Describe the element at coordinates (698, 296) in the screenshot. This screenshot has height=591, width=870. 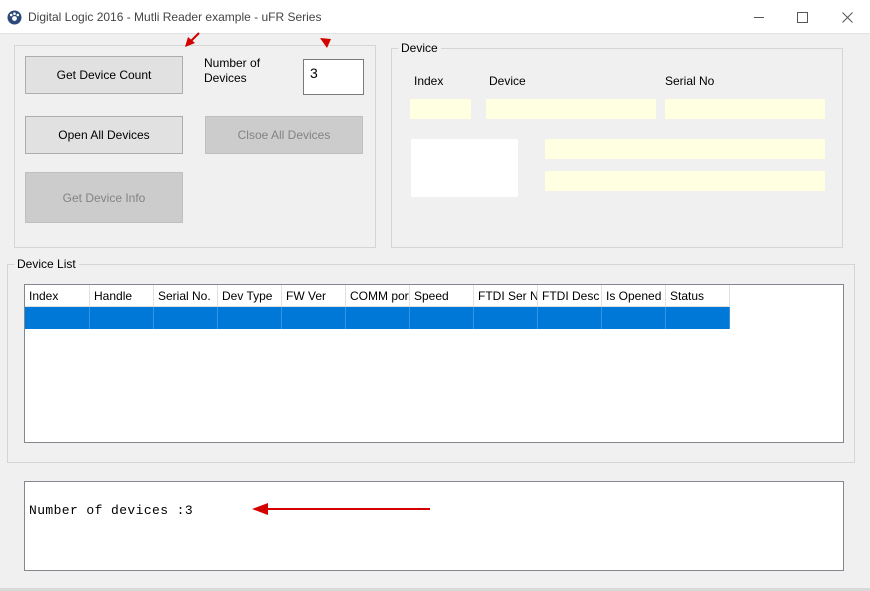
I see `column-header-status: Status` at that location.